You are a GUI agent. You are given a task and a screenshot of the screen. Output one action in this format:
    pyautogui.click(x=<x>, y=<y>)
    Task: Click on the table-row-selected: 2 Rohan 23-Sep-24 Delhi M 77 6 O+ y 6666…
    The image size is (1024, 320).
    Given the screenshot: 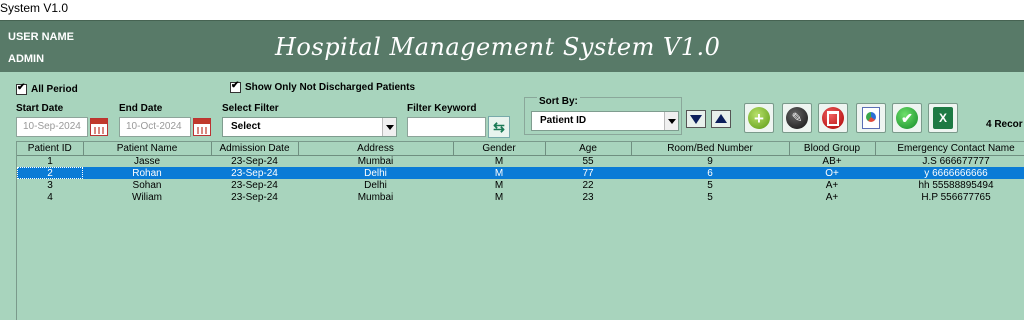 What is the action you would take?
    pyautogui.click(x=520, y=173)
    